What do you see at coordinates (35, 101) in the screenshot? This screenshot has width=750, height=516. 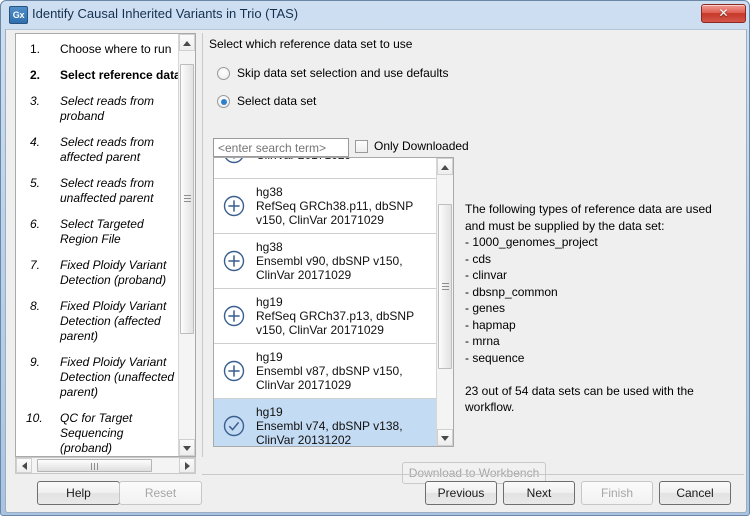 I see `wizard-step-number: 3.` at bounding box center [35, 101].